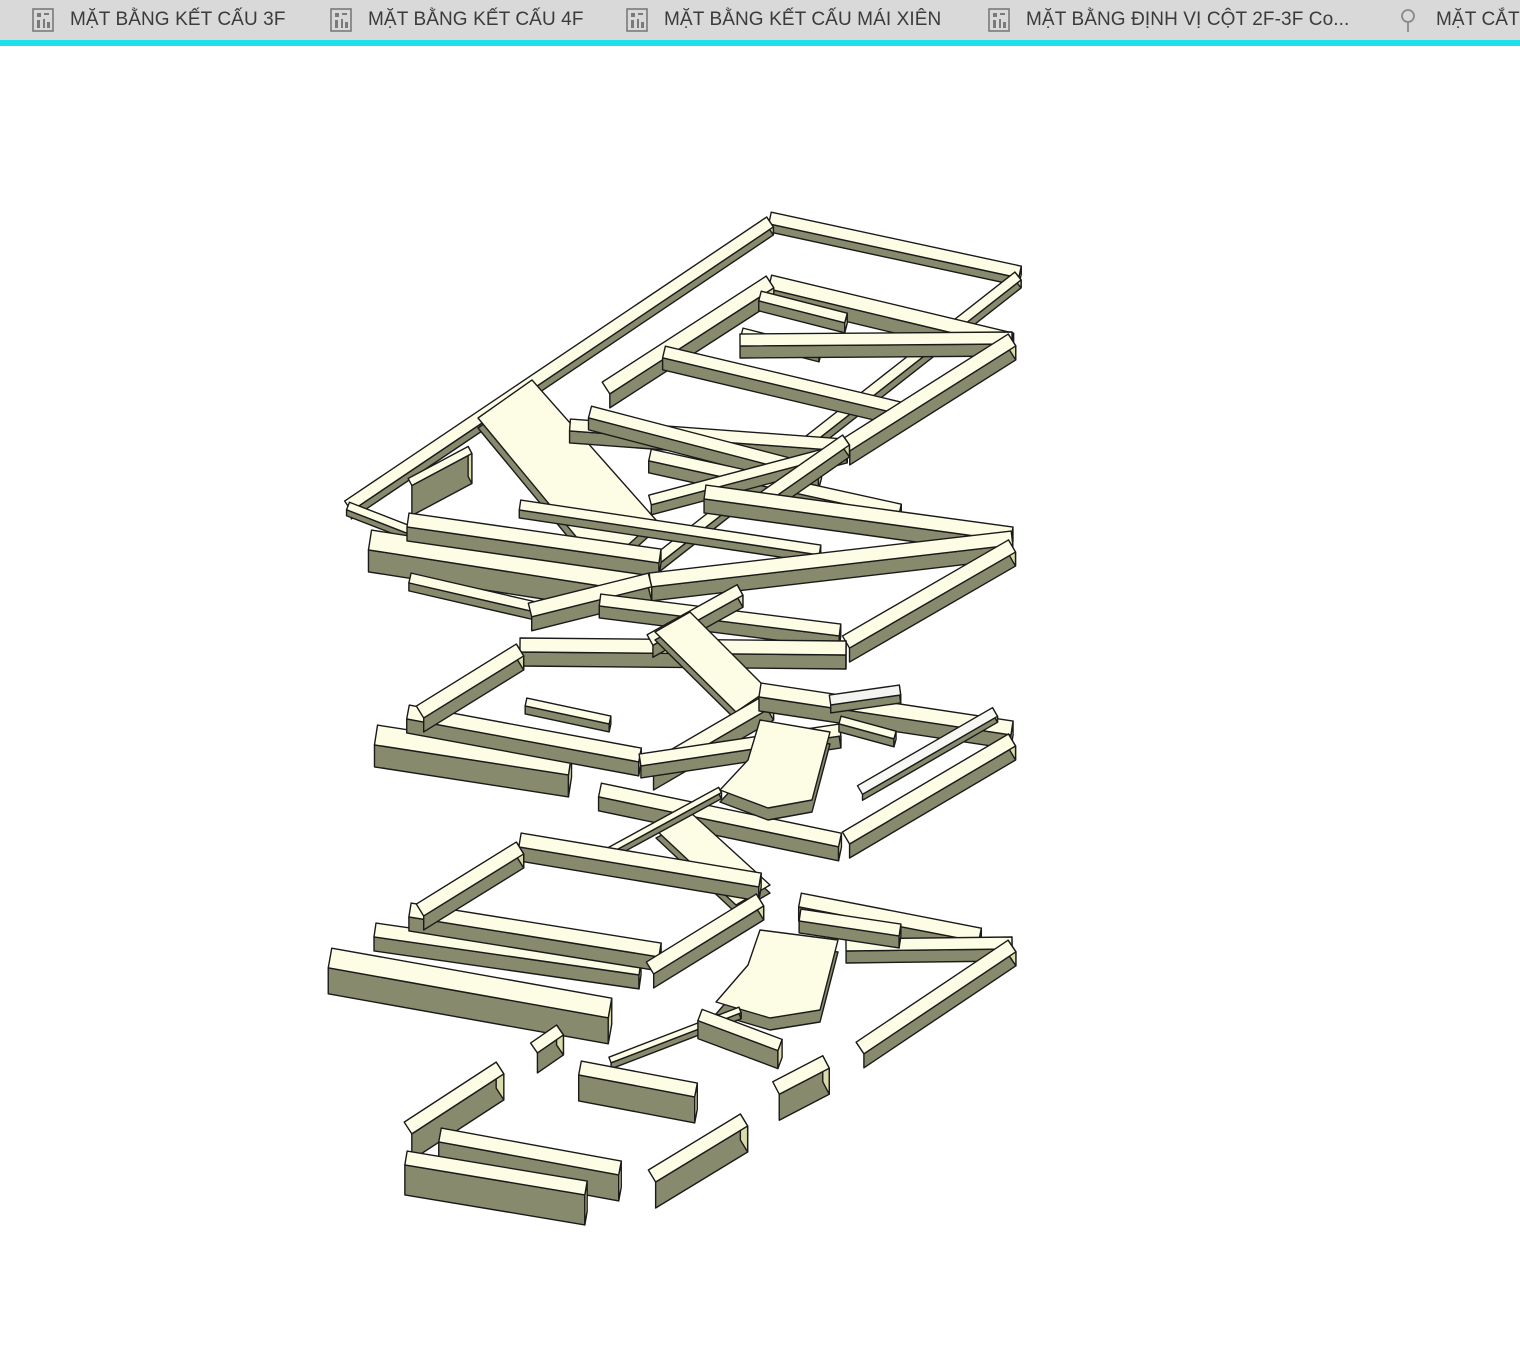 This screenshot has width=1520, height=1368. Describe the element at coordinates (178, 19) in the screenshot. I see `tab-label: MẶT BẰNG KẾT CẤU 3F` at that location.